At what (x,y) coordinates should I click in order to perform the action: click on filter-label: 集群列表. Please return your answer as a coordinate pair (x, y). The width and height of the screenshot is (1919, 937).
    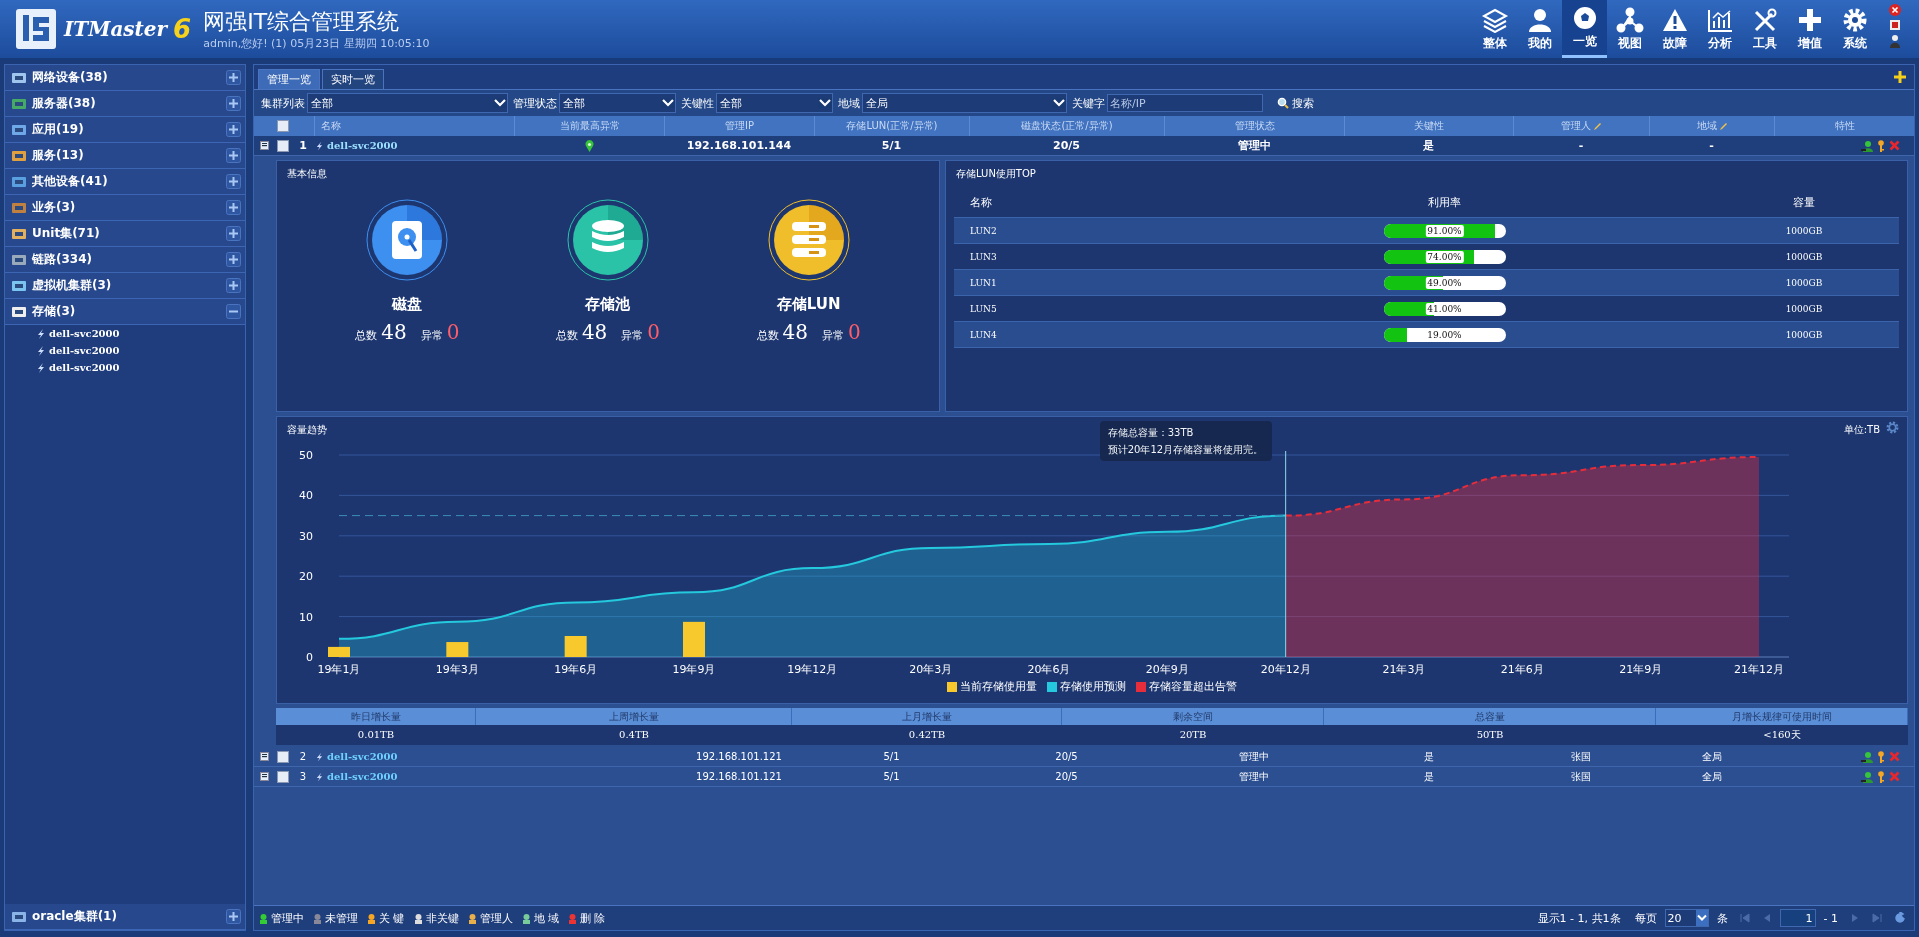
    Looking at the image, I should click on (283, 103).